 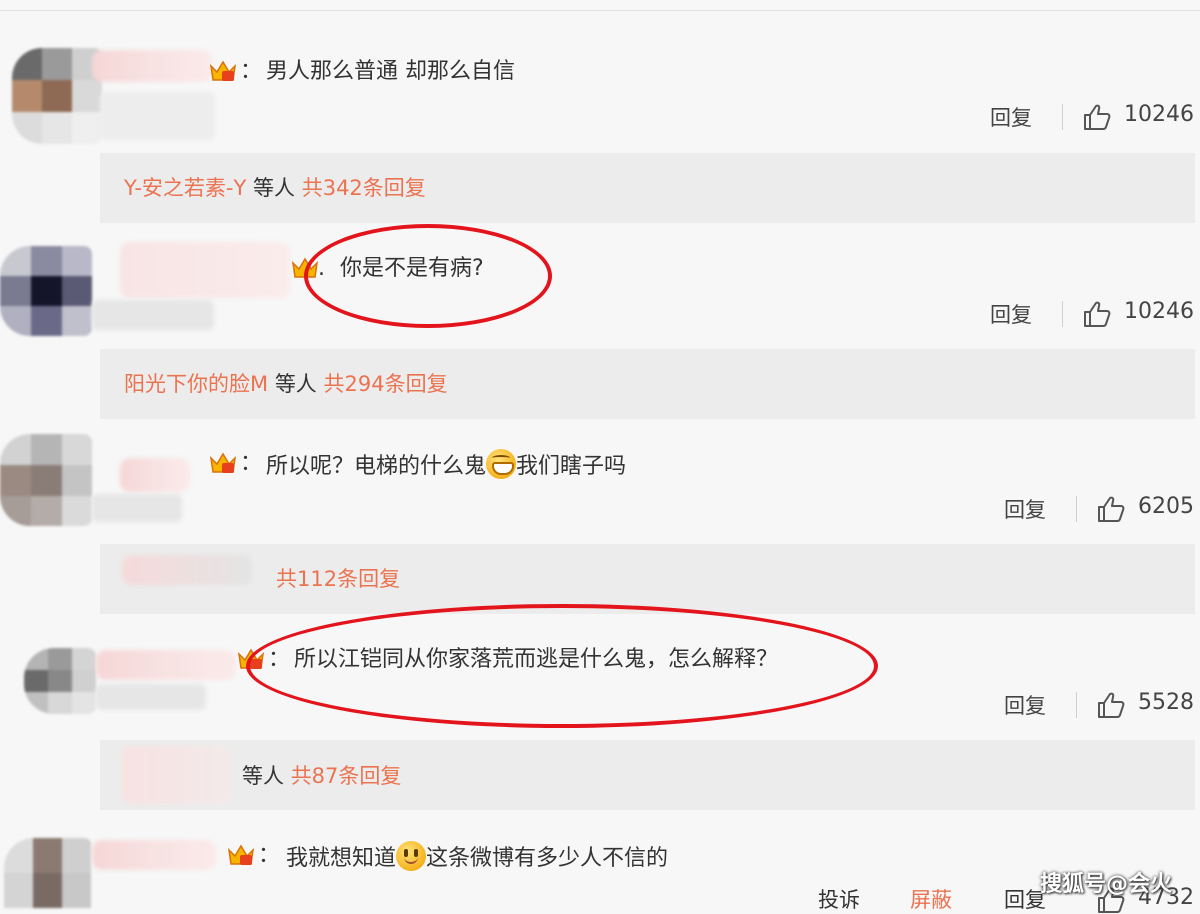 What do you see at coordinates (376, 466) in the screenshot?
I see `comment-text-part: 所以呢？电梯的什么鬼` at bounding box center [376, 466].